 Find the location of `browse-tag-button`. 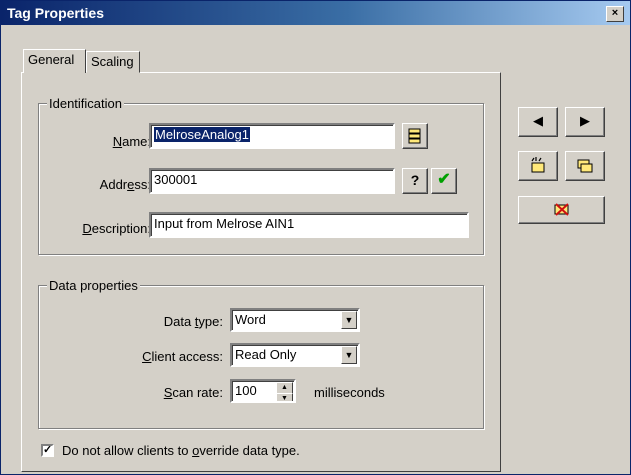

browse-tag-button is located at coordinates (415, 136).